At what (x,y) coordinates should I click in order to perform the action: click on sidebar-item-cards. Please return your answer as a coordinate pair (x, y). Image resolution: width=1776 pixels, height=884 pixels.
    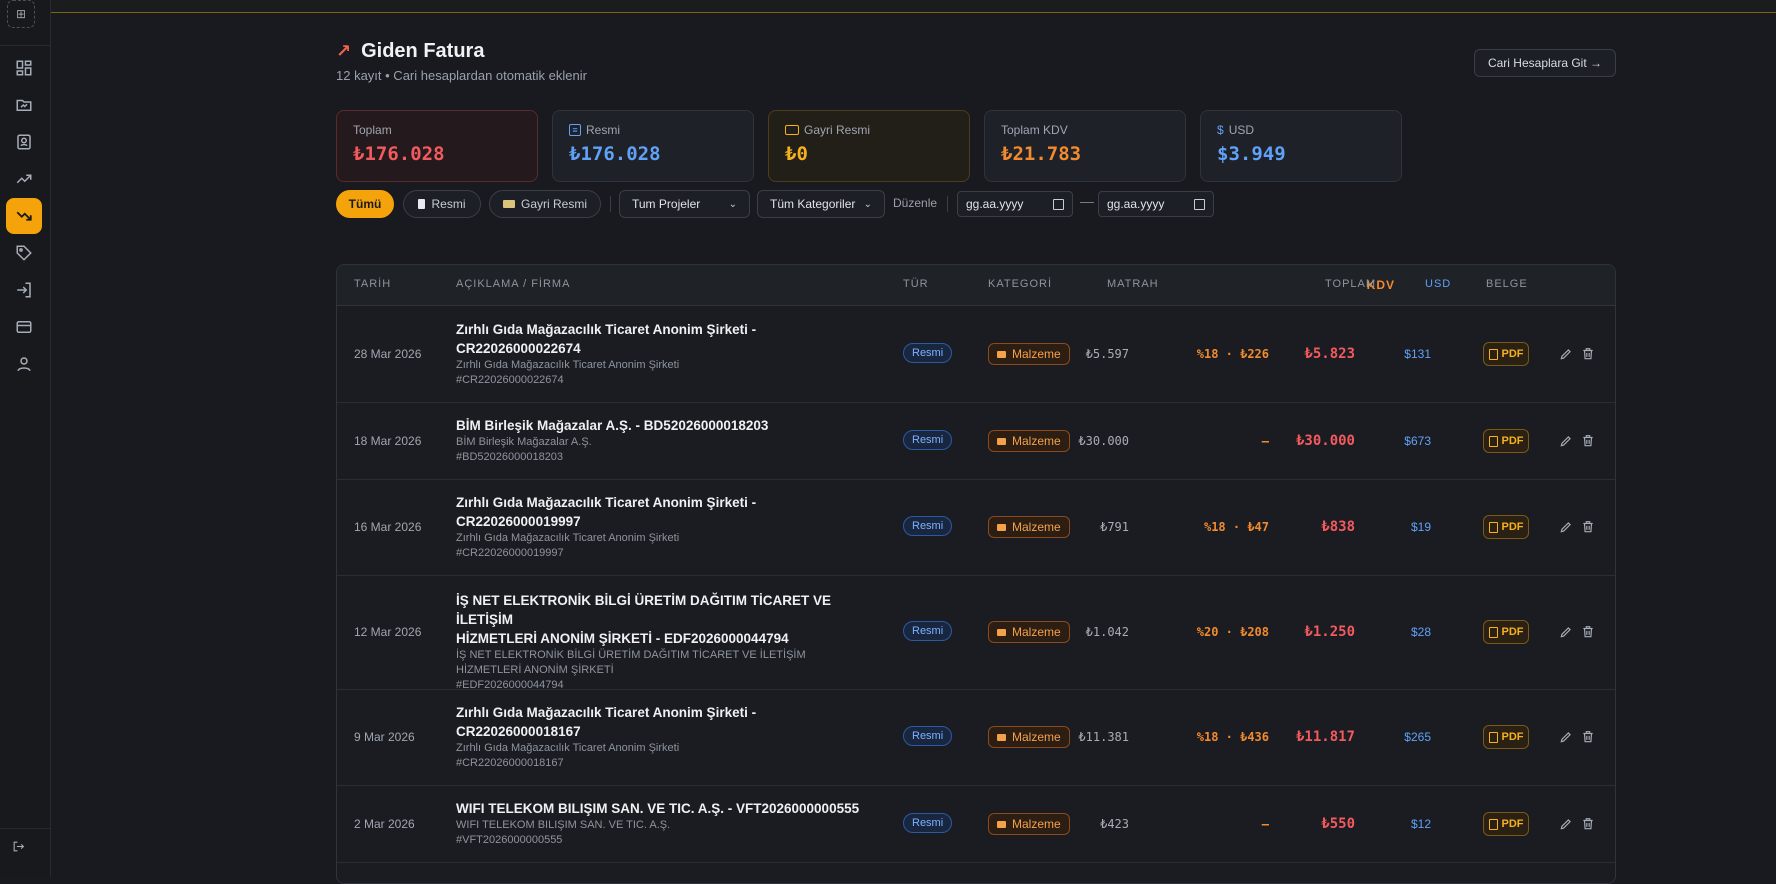
    Looking at the image, I should click on (24, 327).